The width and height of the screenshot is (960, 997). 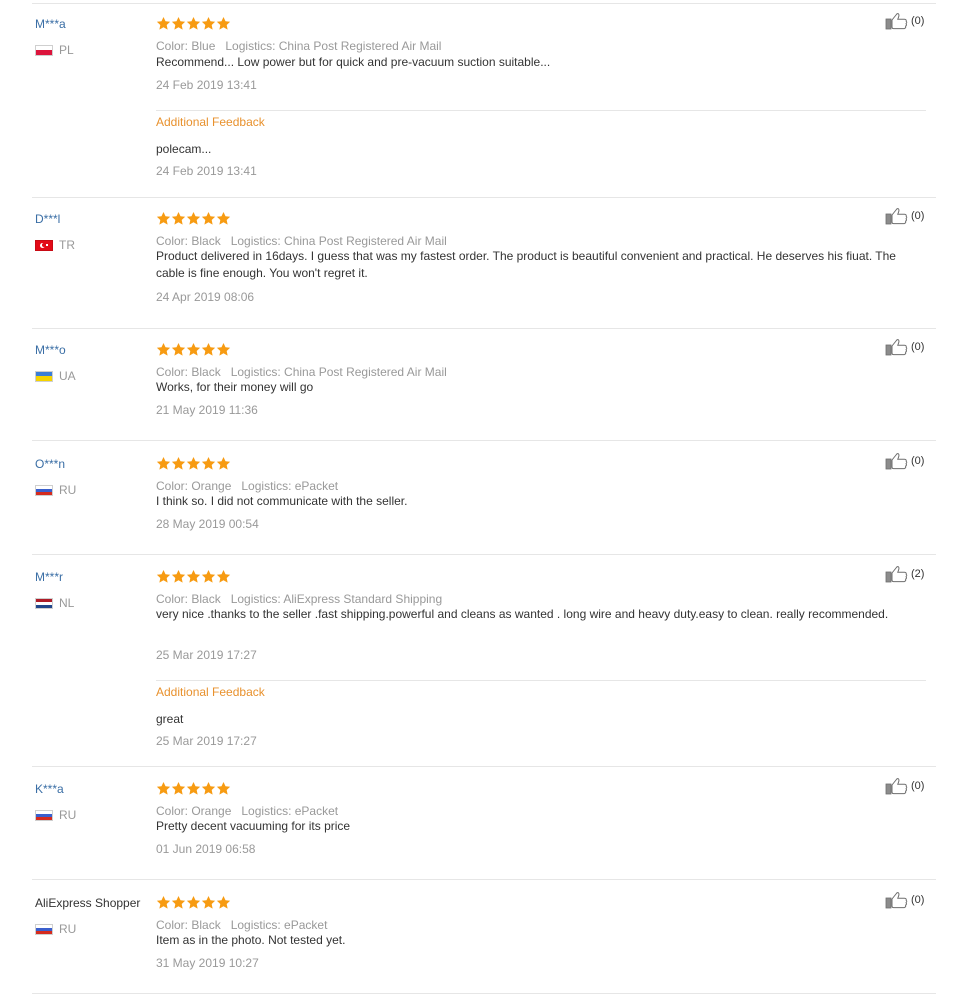 What do you see at coordinates (206, 741) in the screenshot?
I see `additional-feedback-date: 25 Mar 2019 17:27` at bounding box center [206, 741].